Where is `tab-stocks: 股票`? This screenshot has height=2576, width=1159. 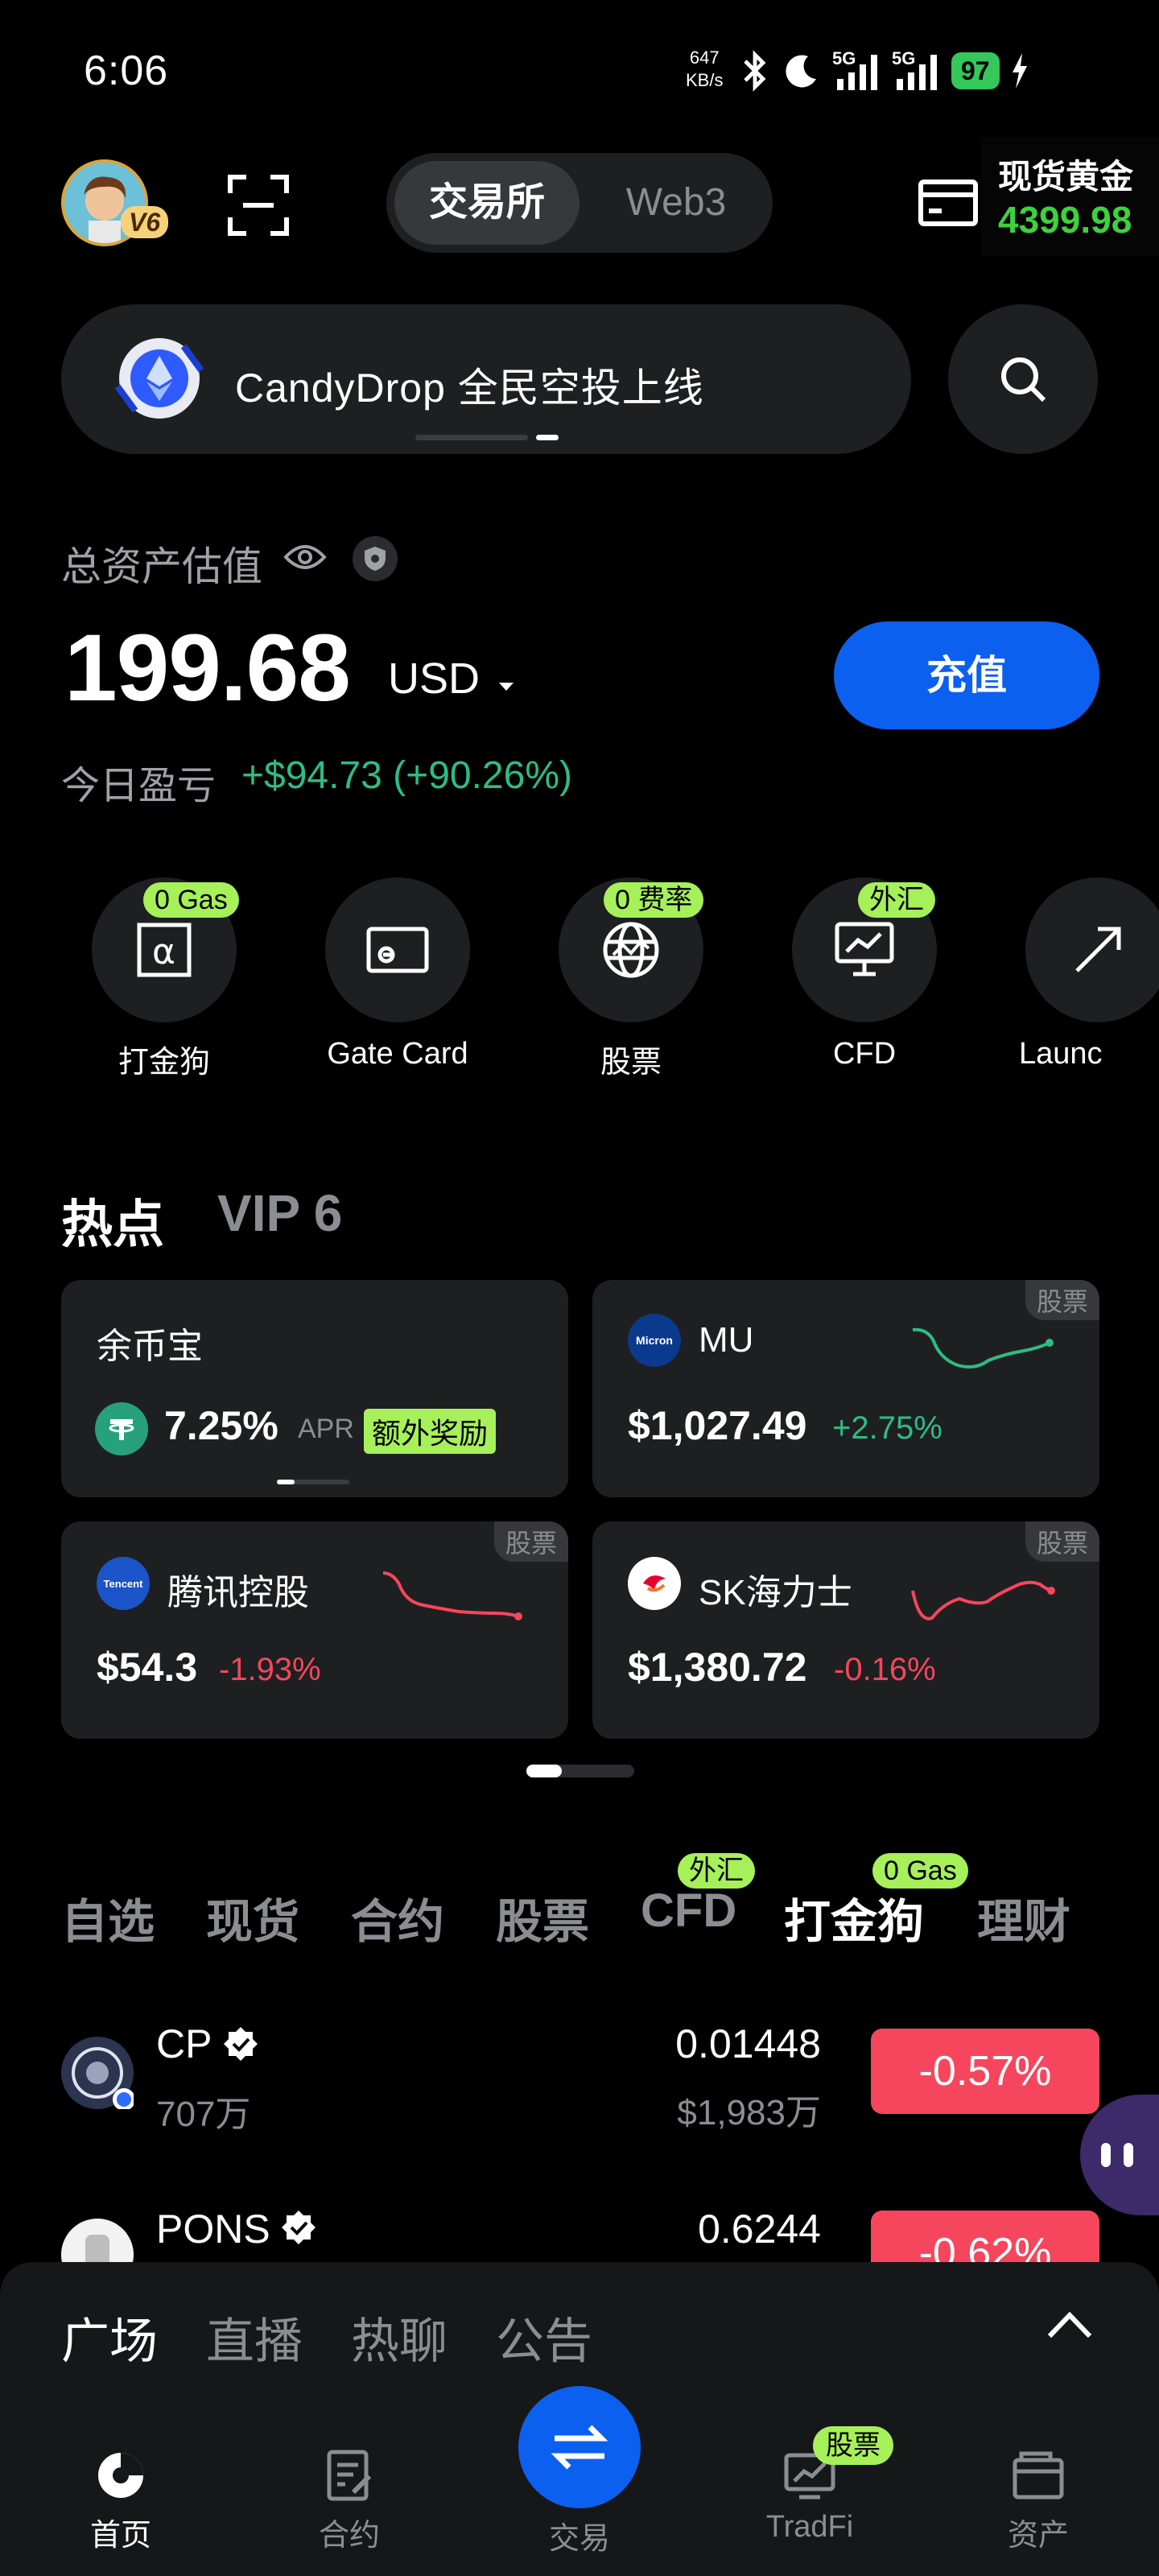 tab-stocks: 股票 is located at coordinates (542, 1917).